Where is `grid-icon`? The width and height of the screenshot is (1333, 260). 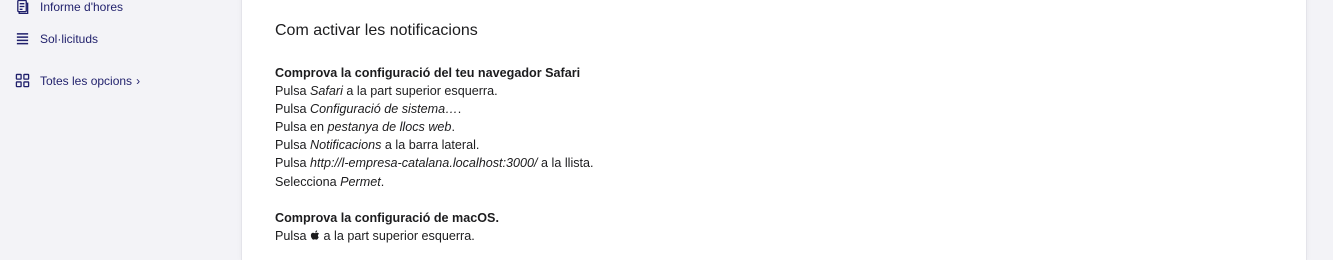
grid-icon is located at coordinates (22, 80).